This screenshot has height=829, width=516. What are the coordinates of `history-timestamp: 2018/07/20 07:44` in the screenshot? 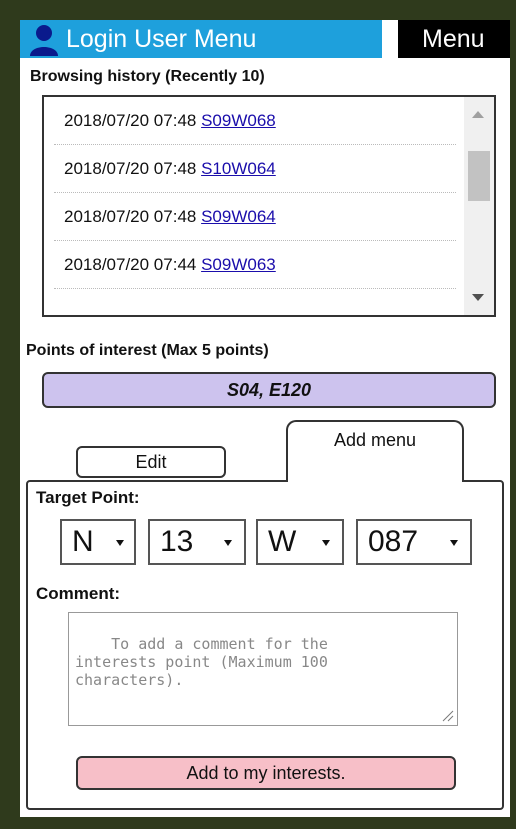 It's located at (130, 264).